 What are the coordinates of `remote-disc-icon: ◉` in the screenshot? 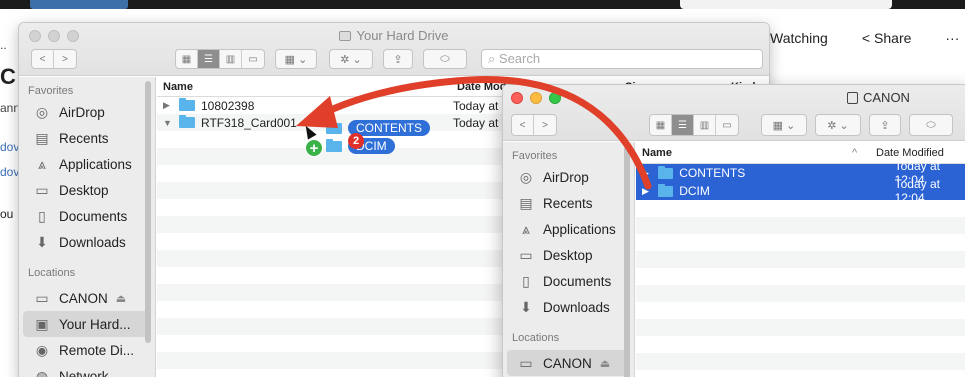 It's located at (42, 349).